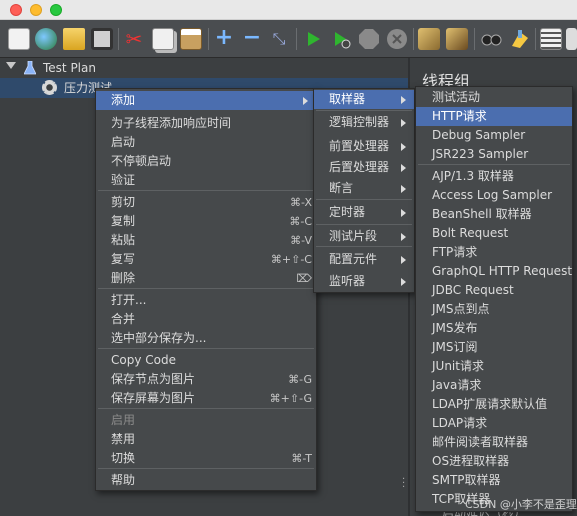  What do you see at coordinates (494, 252) in the screenshot?
I see `sampler-item-ftp: FTP请求` at bounding box center [494, 252].